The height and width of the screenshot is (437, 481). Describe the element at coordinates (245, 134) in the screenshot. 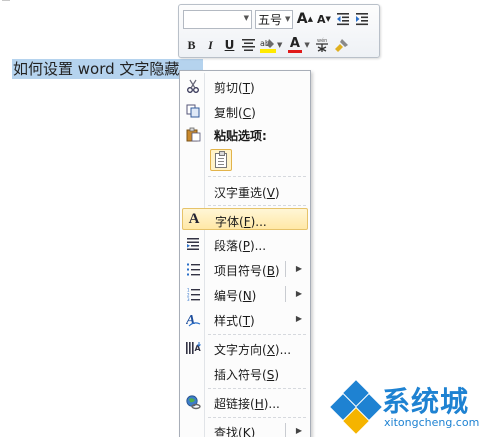

I see `menu-item-paste-options: 粘贴选项:` at that location.